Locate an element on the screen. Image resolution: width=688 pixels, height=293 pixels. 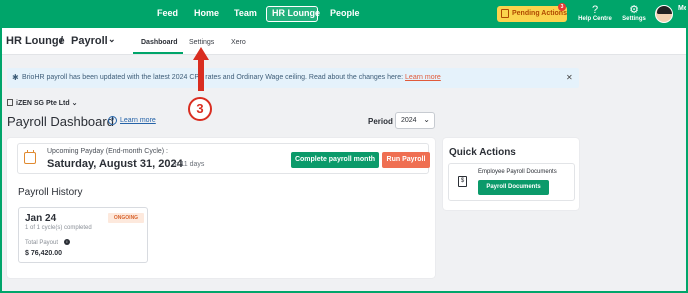
total-payout-label: Total Payout is located at coordinates (42, 243).